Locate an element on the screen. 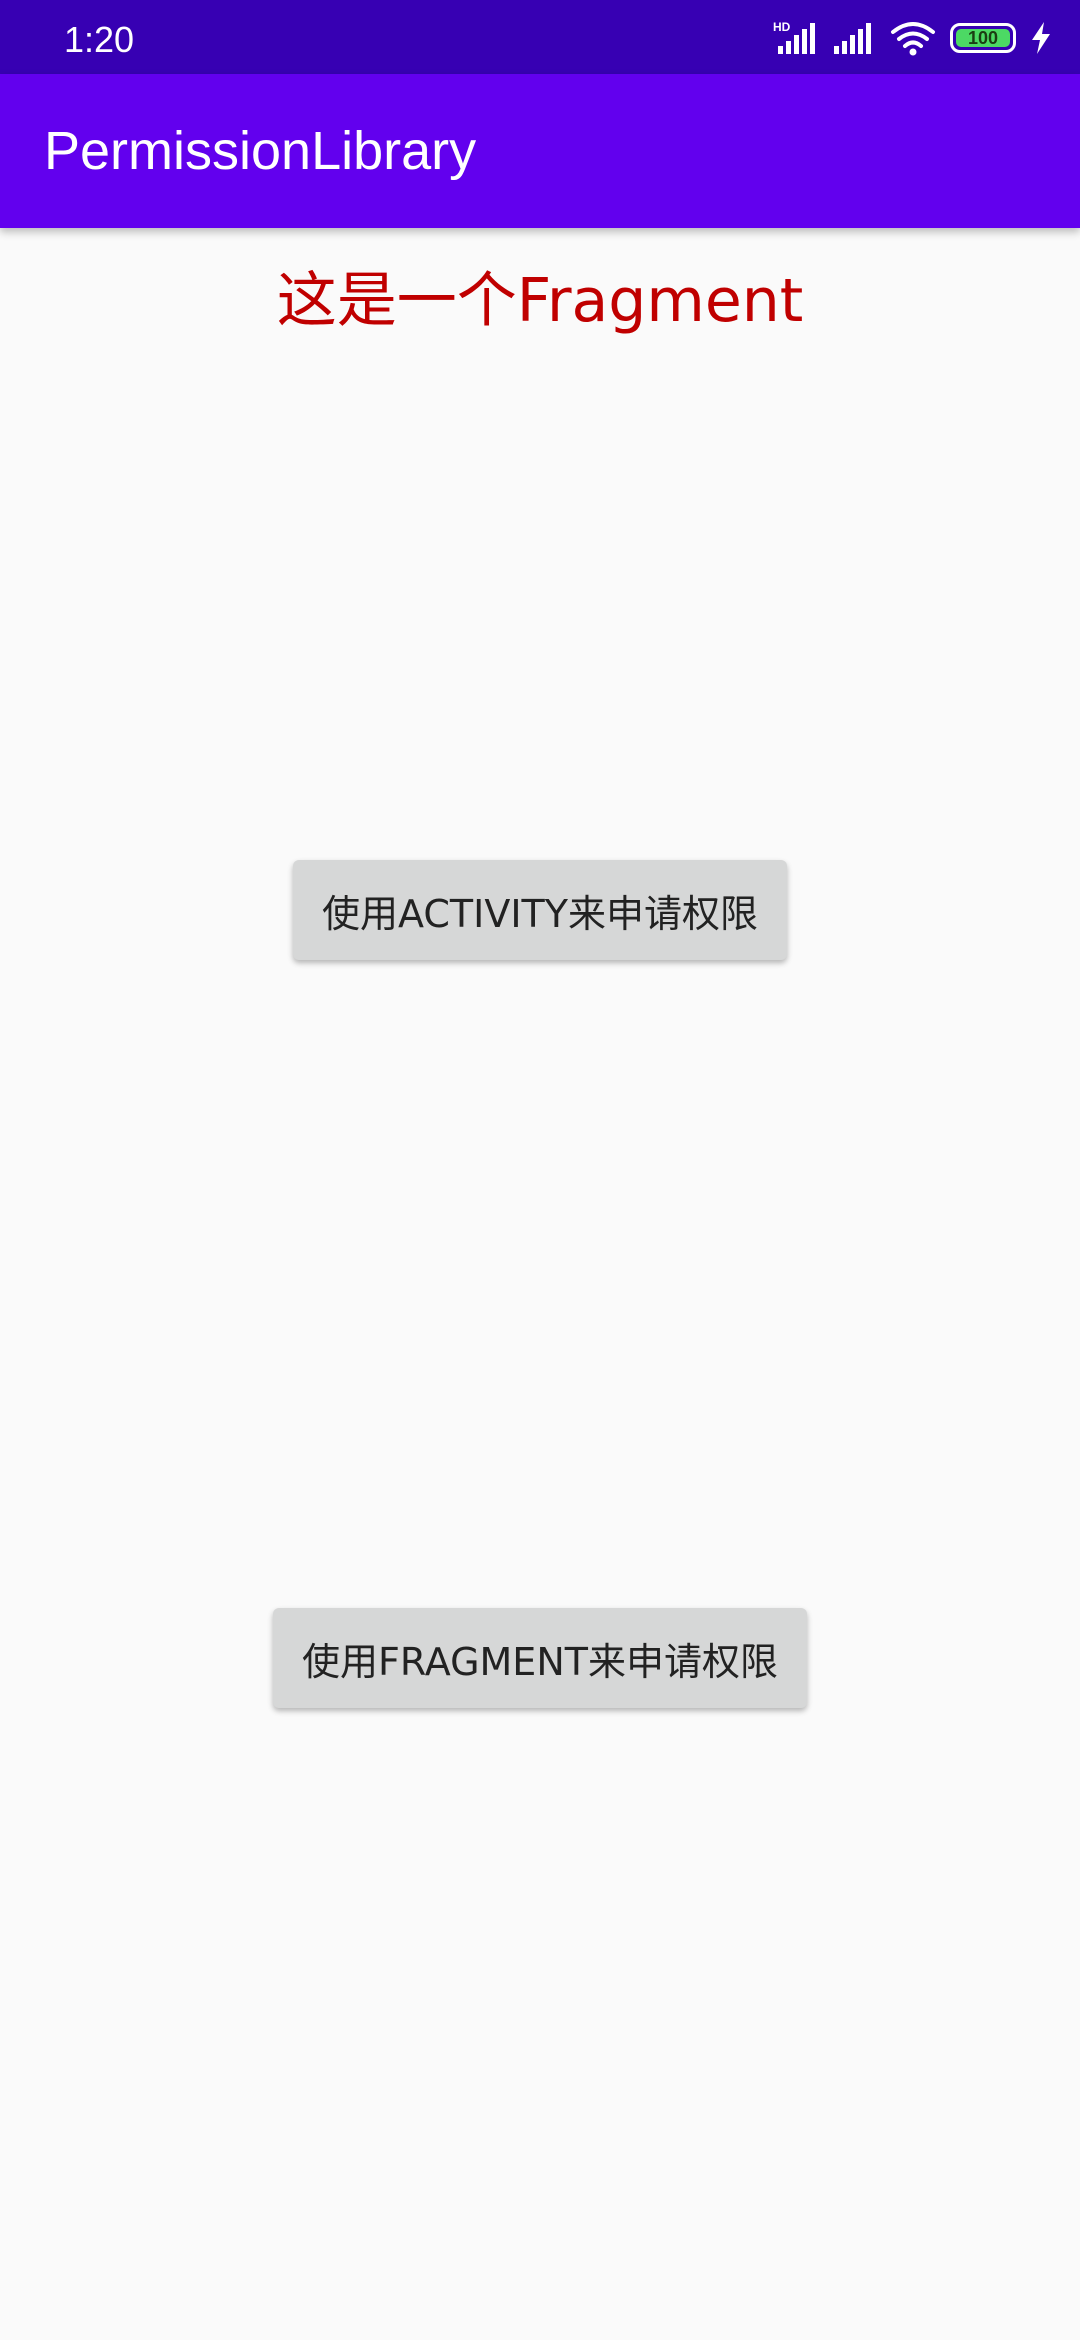 The height and width of the screenshot is (2340, 1080). app-bar: PermissionLibrary is located at coordinates (540, 151).